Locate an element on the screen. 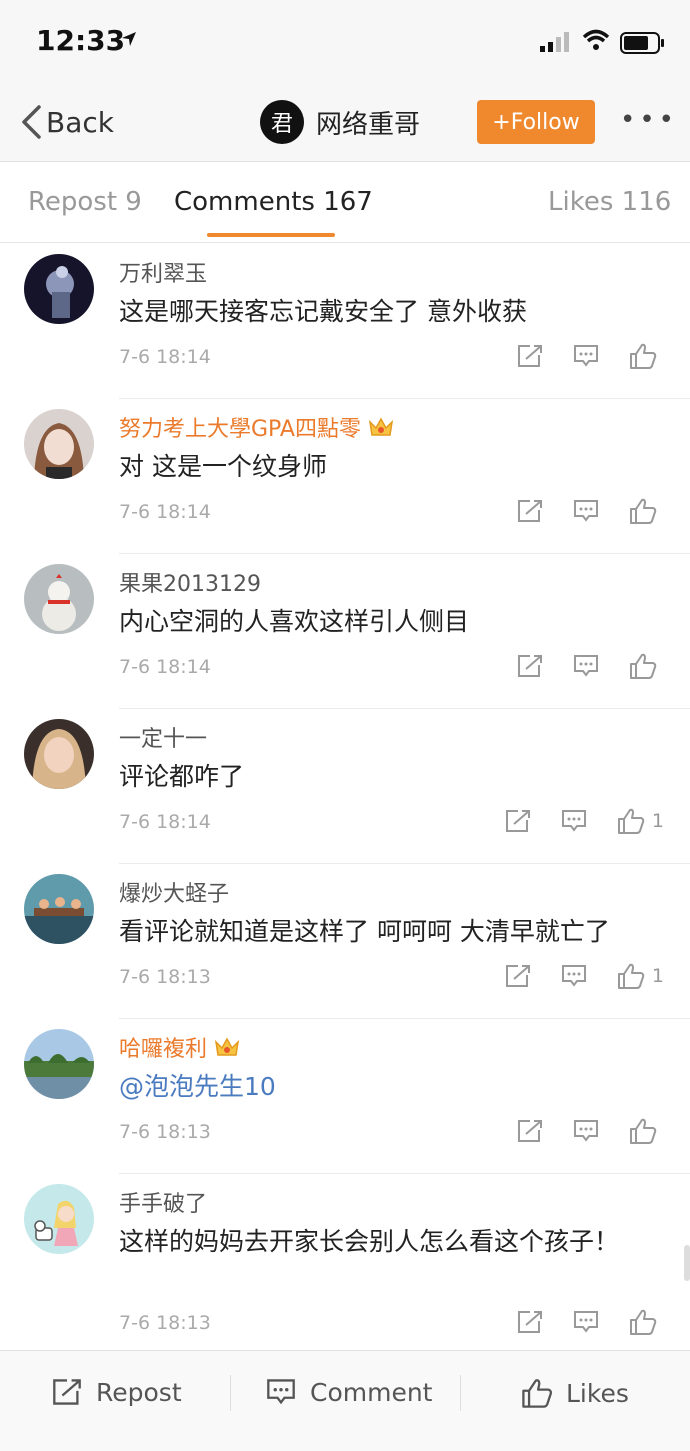 Image resolution: width=690 pixels, height=1451 pixels. comment-actions: 1 is located at coordinates (584, 821).